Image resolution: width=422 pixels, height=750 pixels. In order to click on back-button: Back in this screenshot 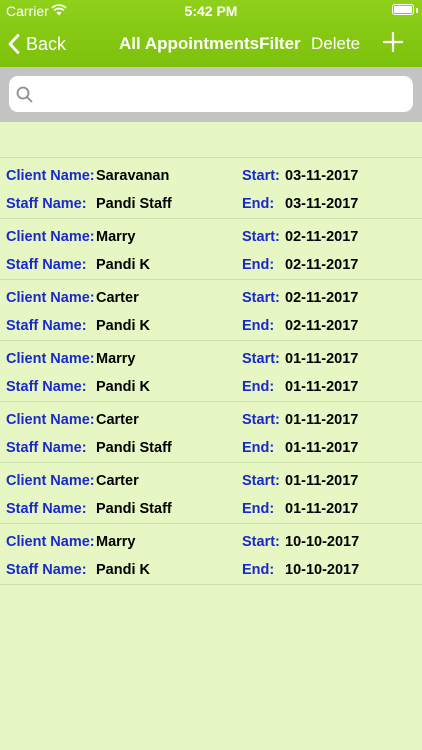, I will do `click(37, 44)`.